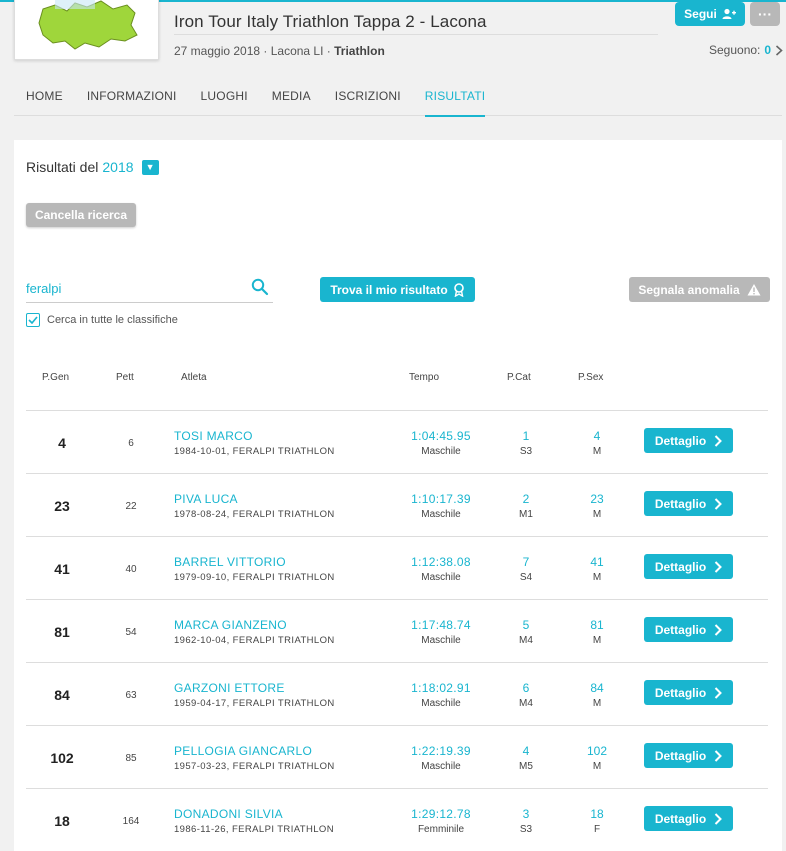 The image size is (786, 851). What do you see at coordinates (359, 51) in the screenshot?
I see `event-sport: Triathlon` at bounding box center [359, 51].